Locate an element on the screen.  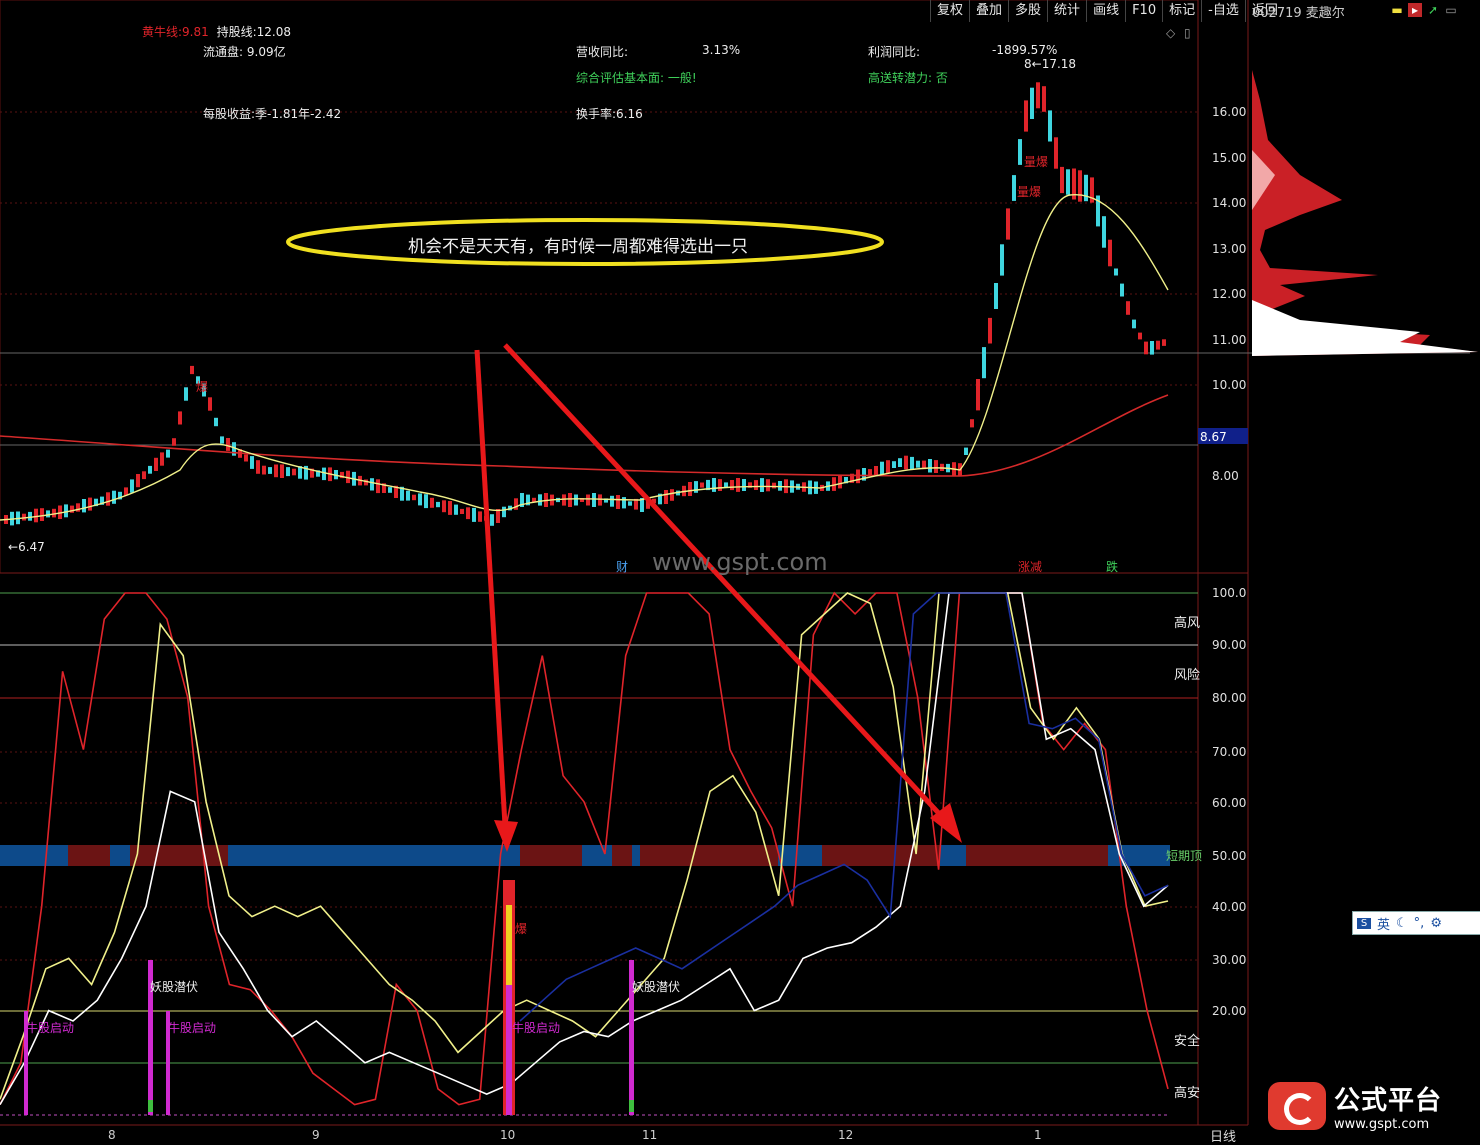
shrink-icon: ▬ is located at coordinates (1397, 10).